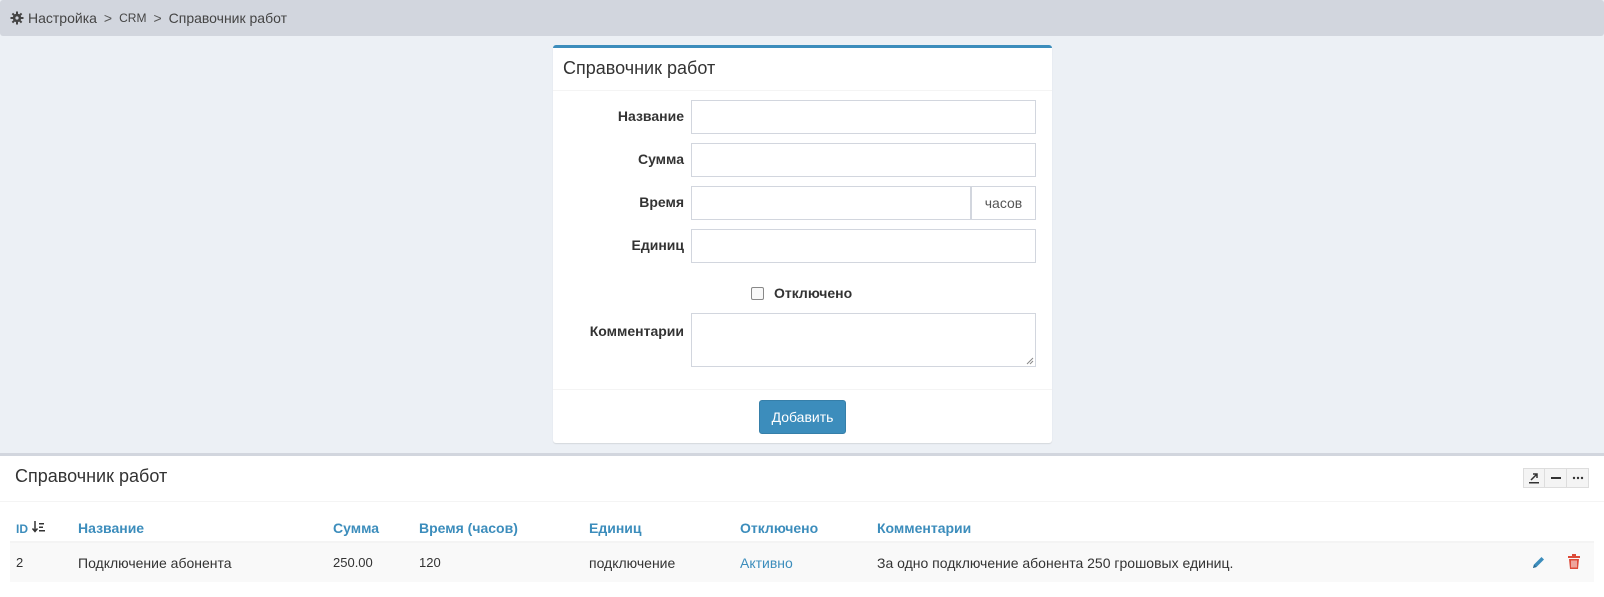  What do you see at coordinates (813, 293) in the screenshot?
I see `disabled-label: Отключено` at bounding box center [813, 293].